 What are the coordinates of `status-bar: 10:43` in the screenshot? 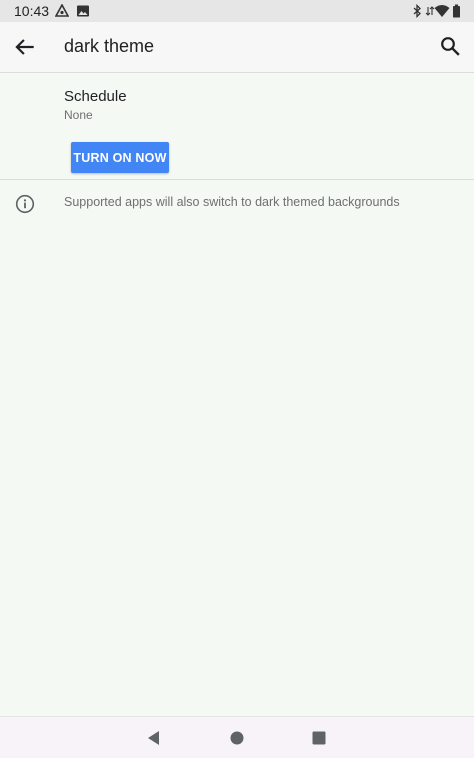 It's located at (237, 11).